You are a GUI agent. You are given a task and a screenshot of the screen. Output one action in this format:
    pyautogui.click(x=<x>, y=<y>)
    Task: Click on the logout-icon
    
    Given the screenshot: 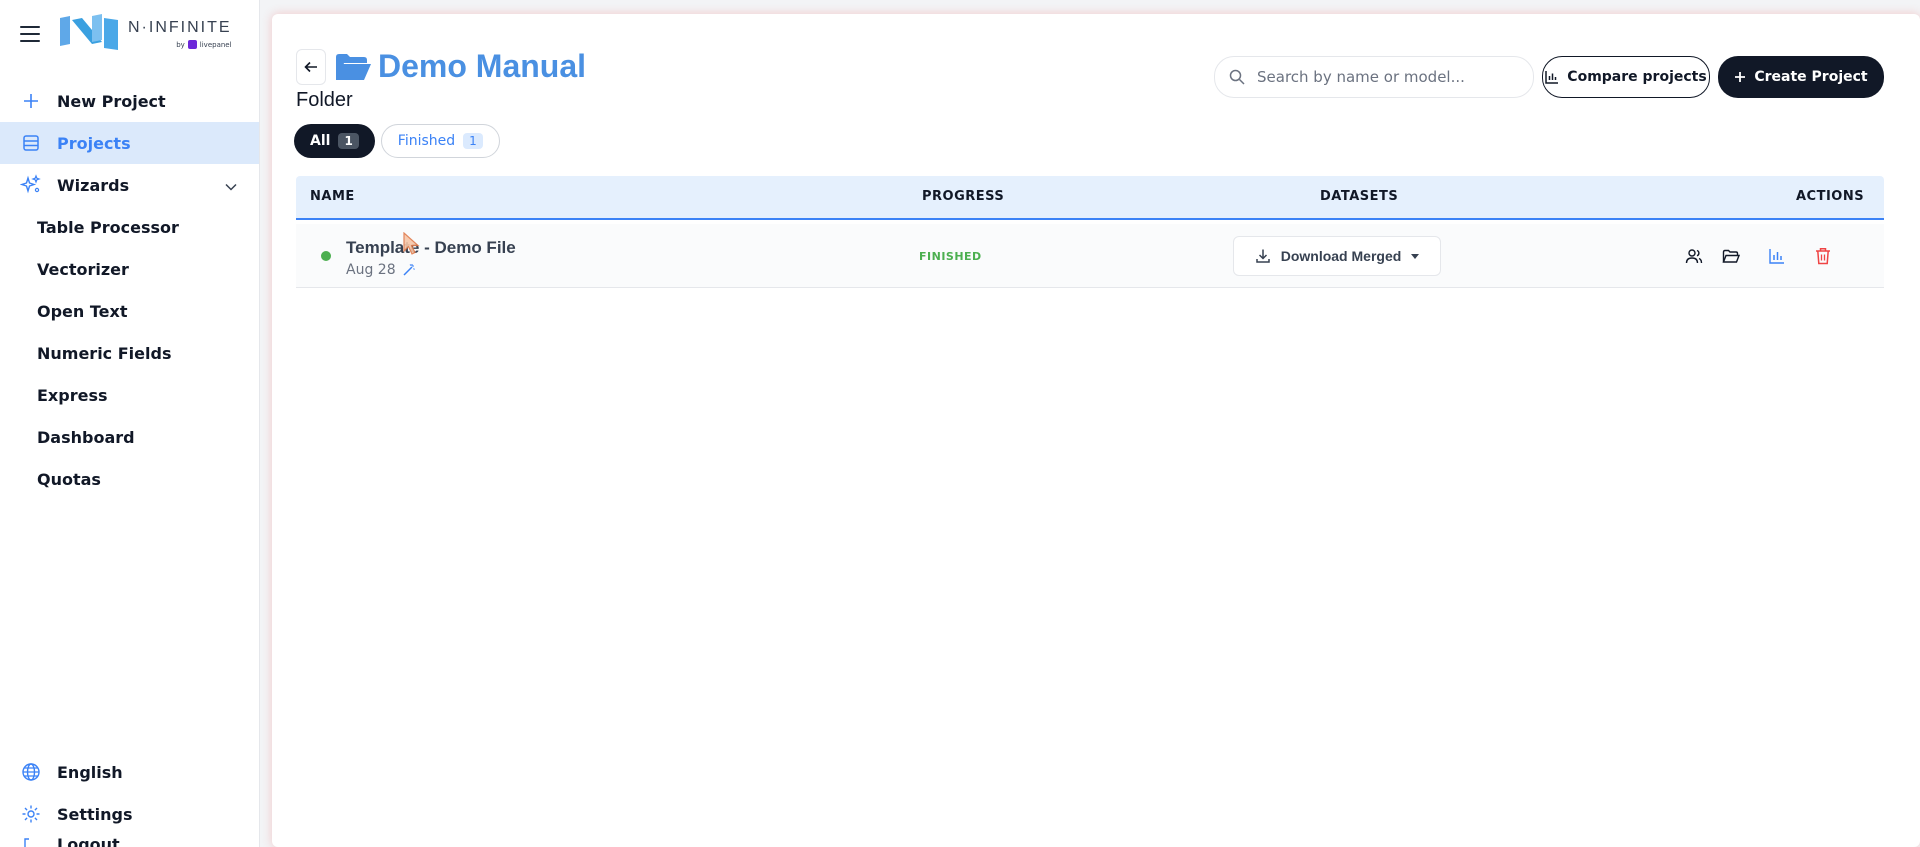 What is the action you would take?
    pyautogui.click(x=31, y=841)
    